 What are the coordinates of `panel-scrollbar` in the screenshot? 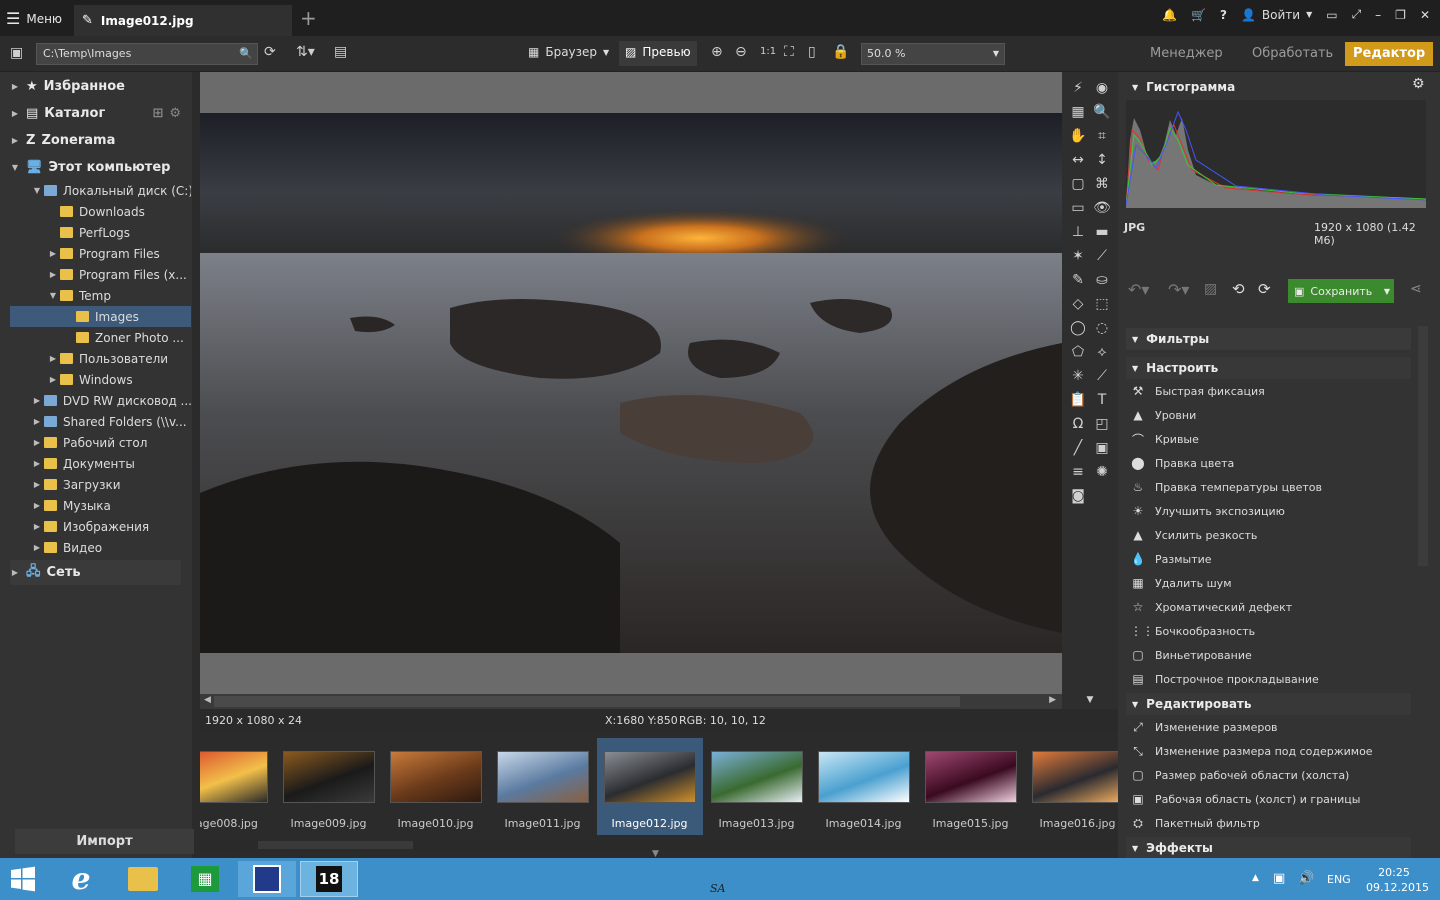 It's located at (1423, 446).